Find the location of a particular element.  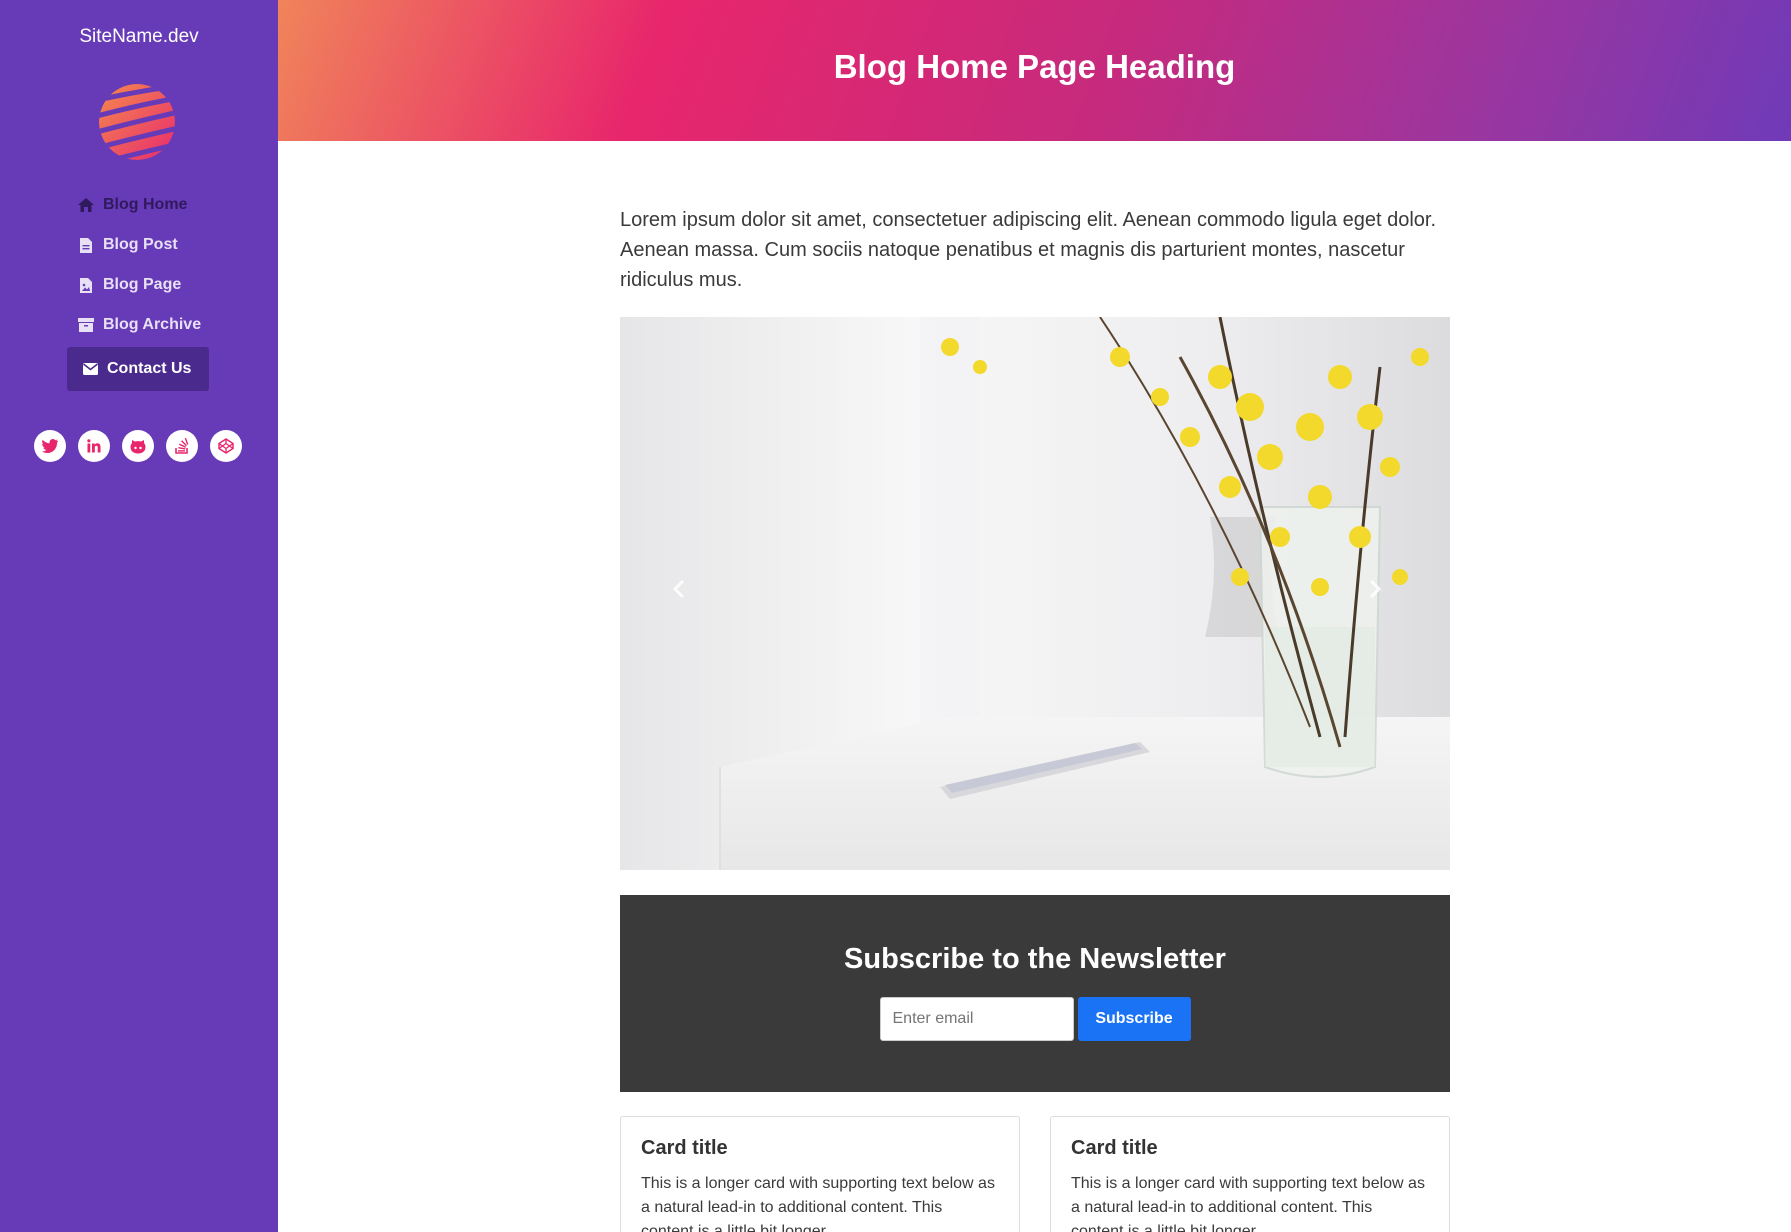

github-link is located at coordinates (138, 446).